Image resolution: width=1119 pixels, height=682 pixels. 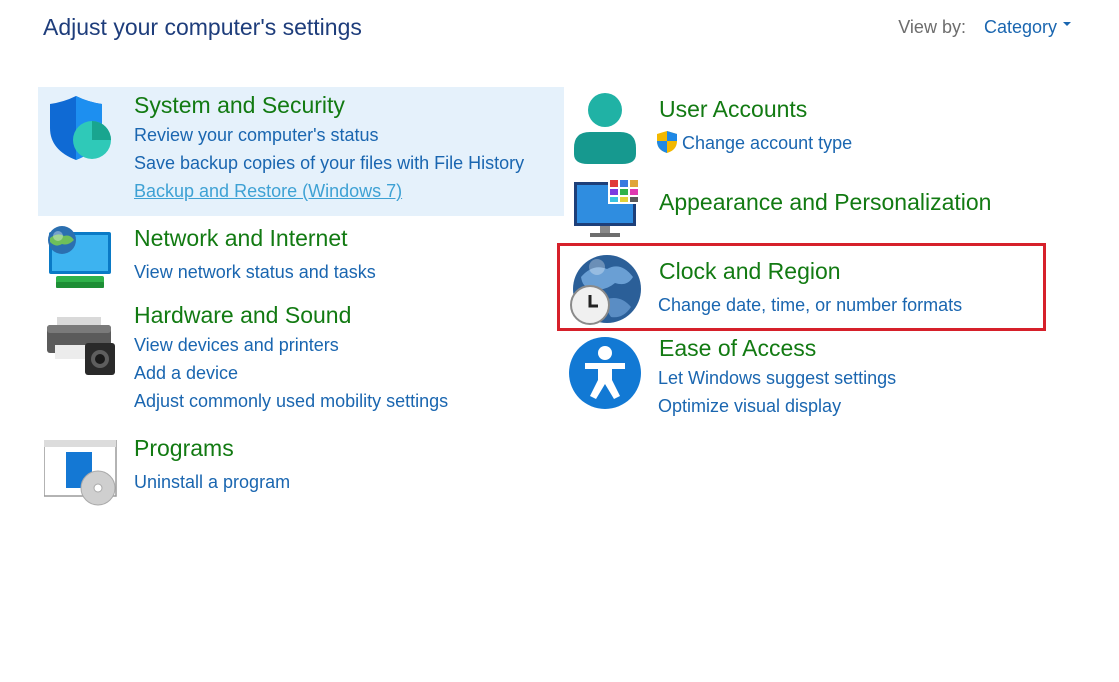 I want to click on ease-of-access-heading: Ease of Access, so click(x=737, y=348).